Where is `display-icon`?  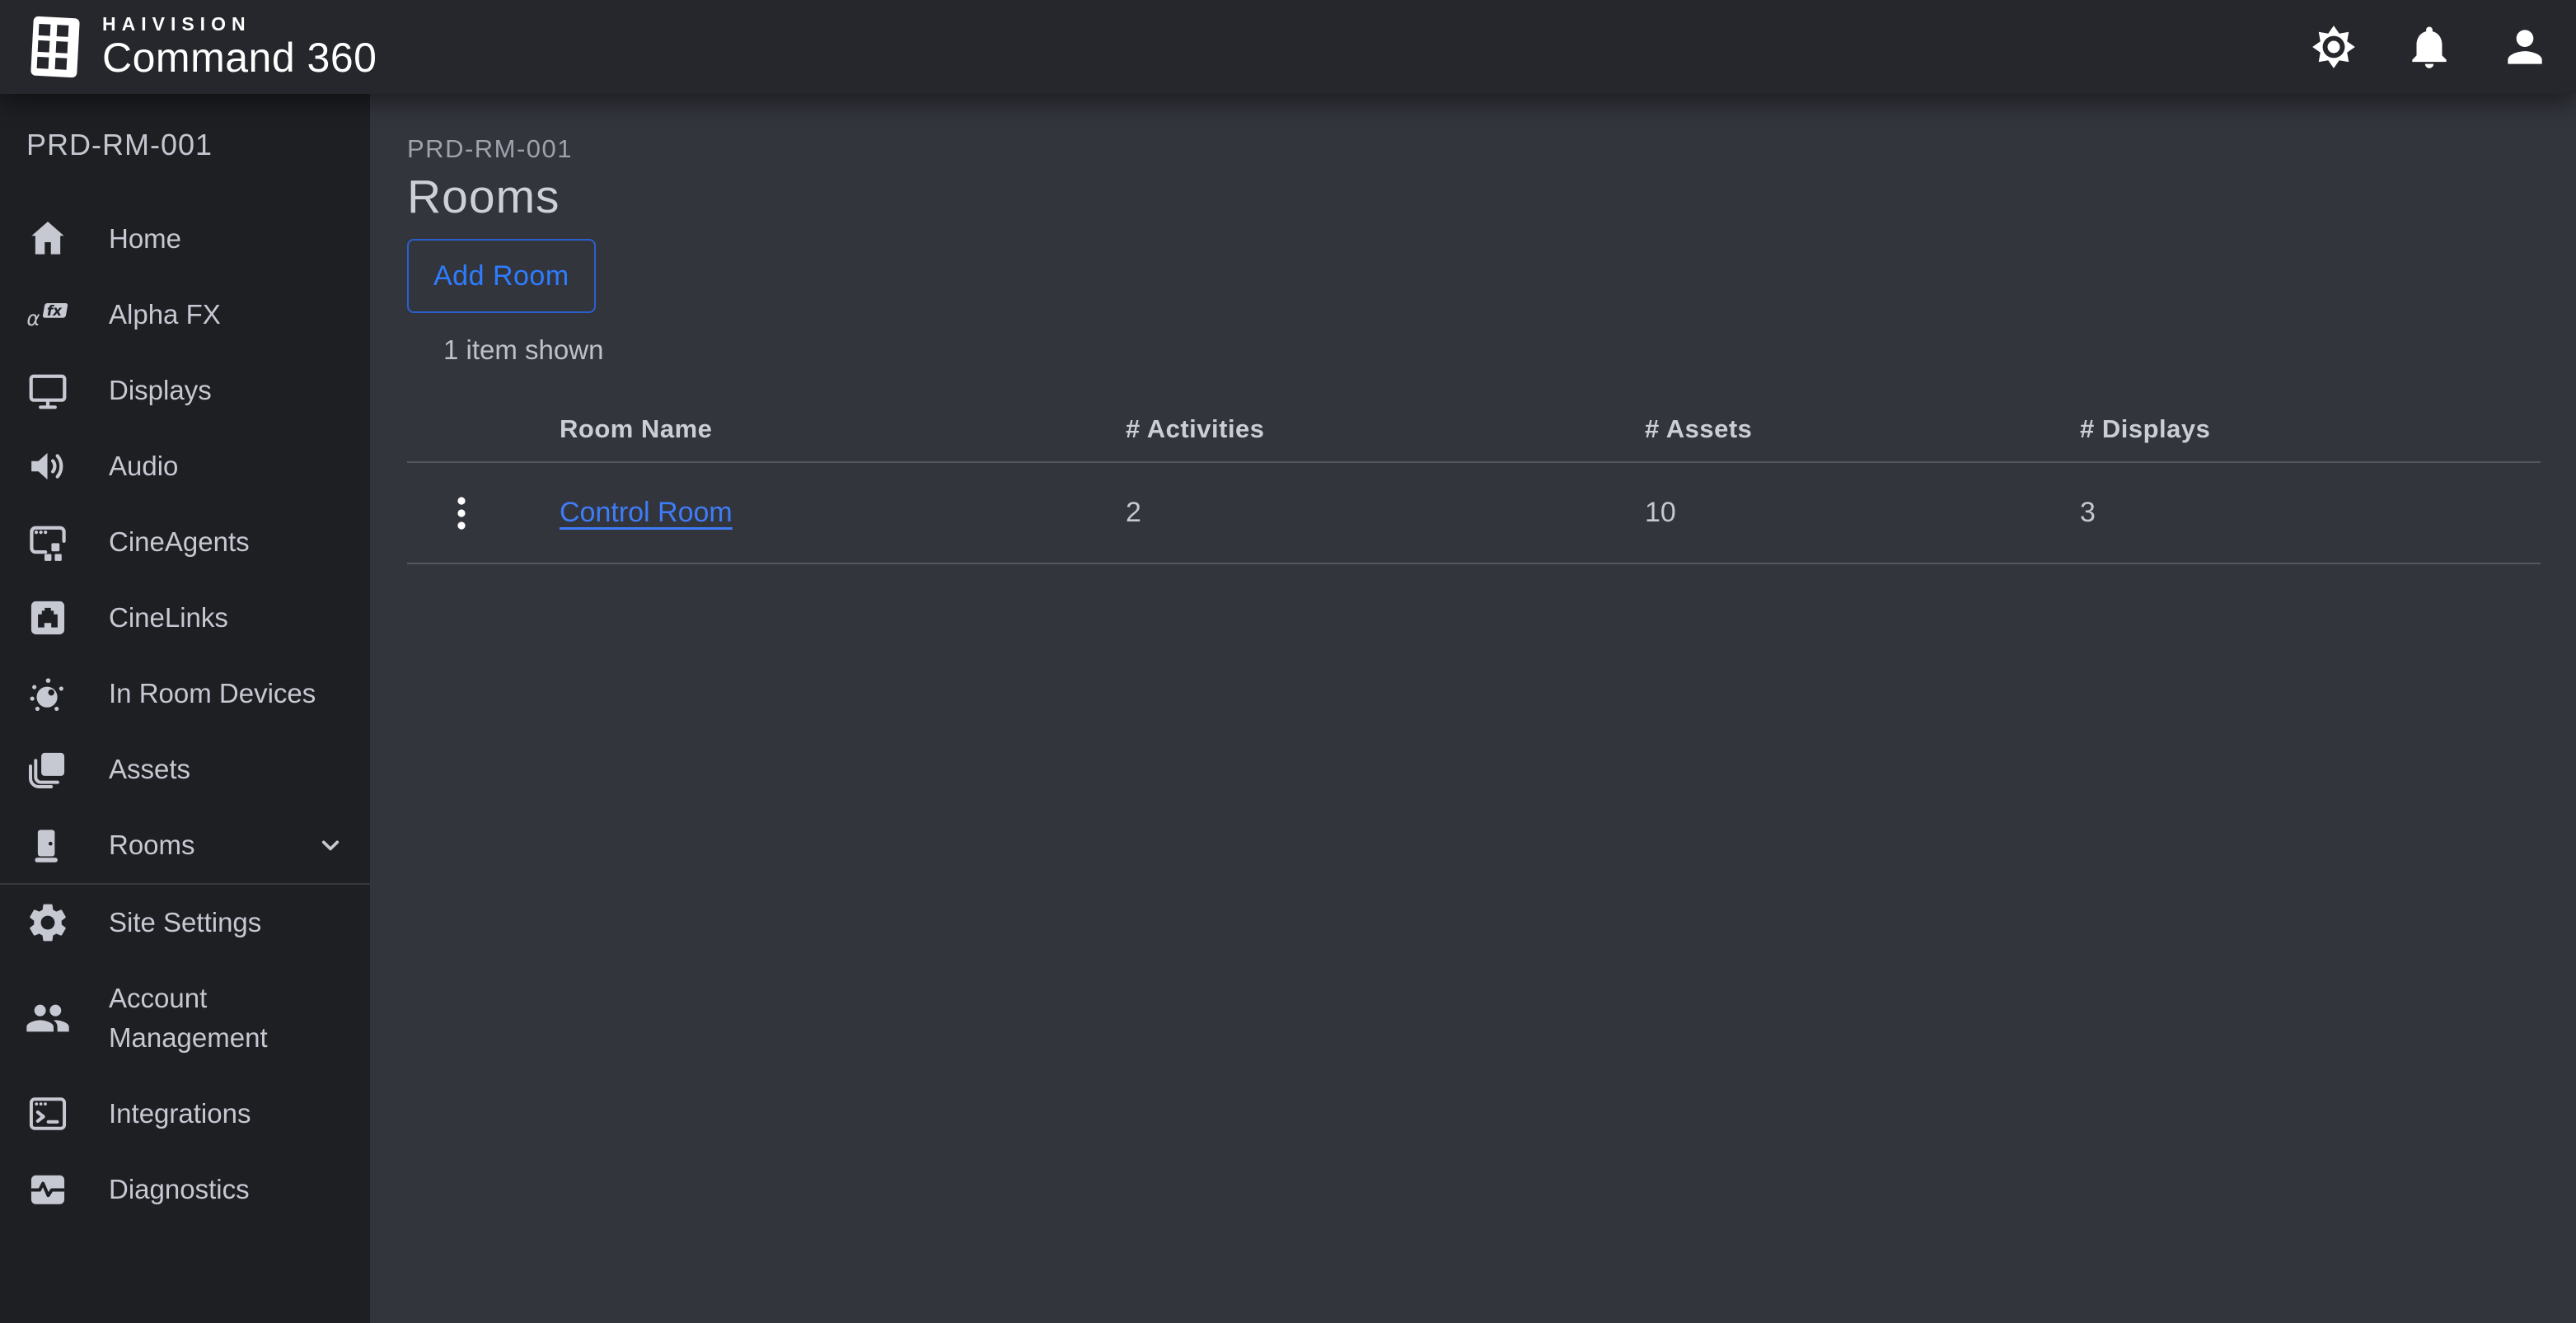
display-icon is located at coordinates (48, 390).